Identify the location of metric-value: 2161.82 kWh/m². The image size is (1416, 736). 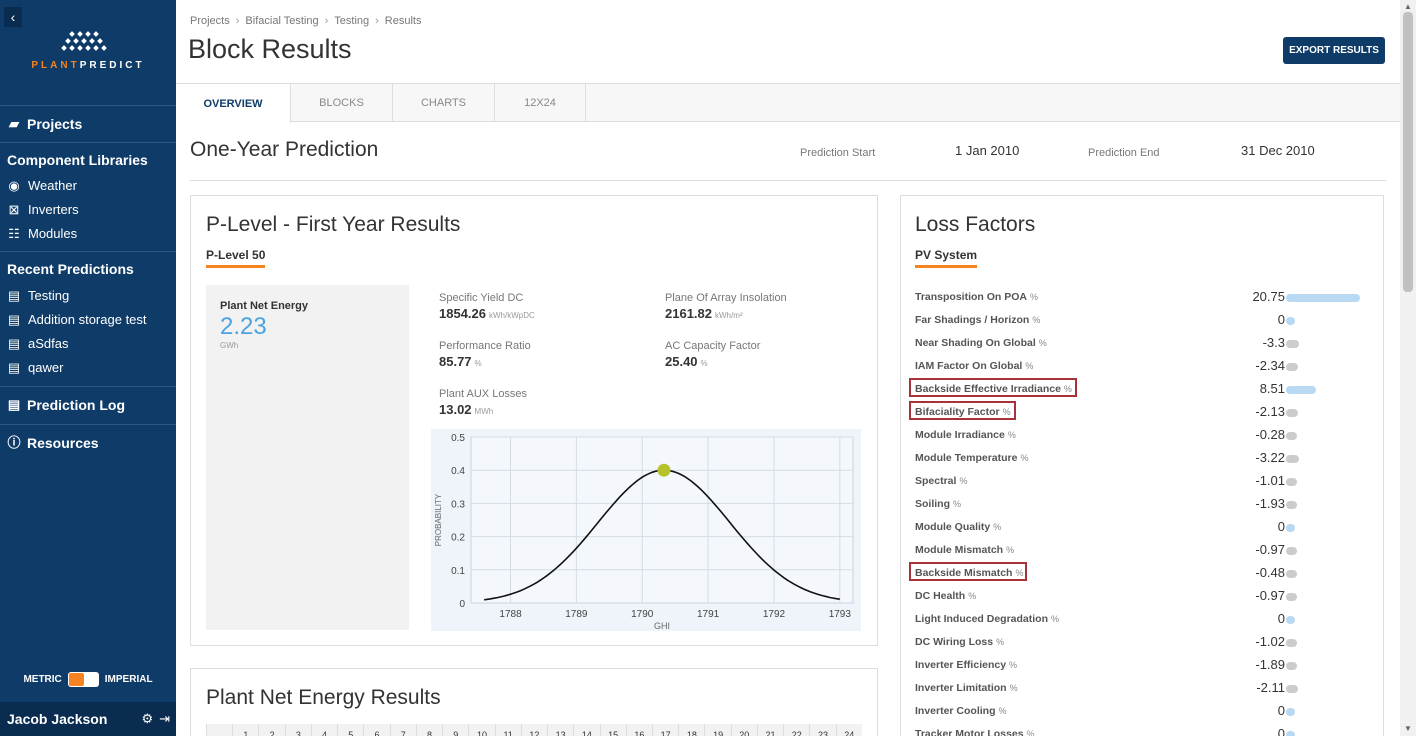
(704, 313).